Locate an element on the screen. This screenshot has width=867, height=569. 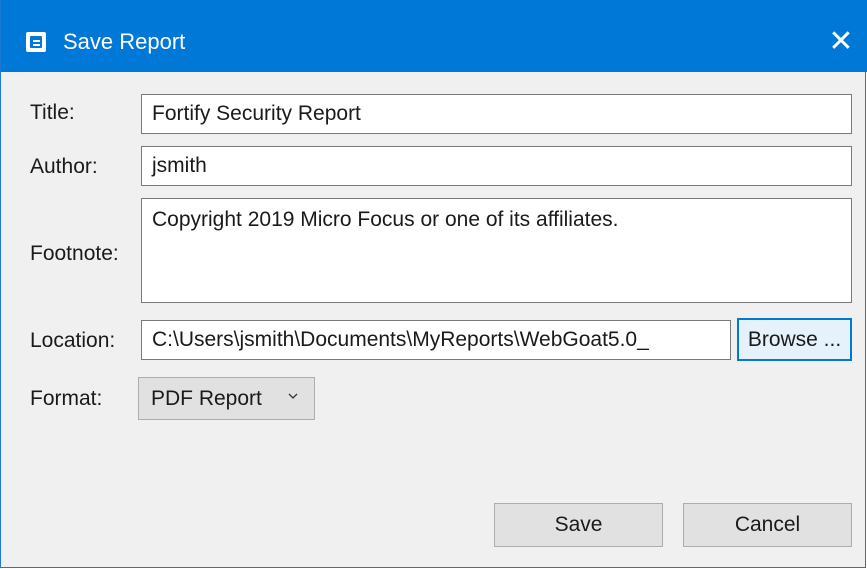
cancel-button: Cancel is located at coordinates (767, 525).